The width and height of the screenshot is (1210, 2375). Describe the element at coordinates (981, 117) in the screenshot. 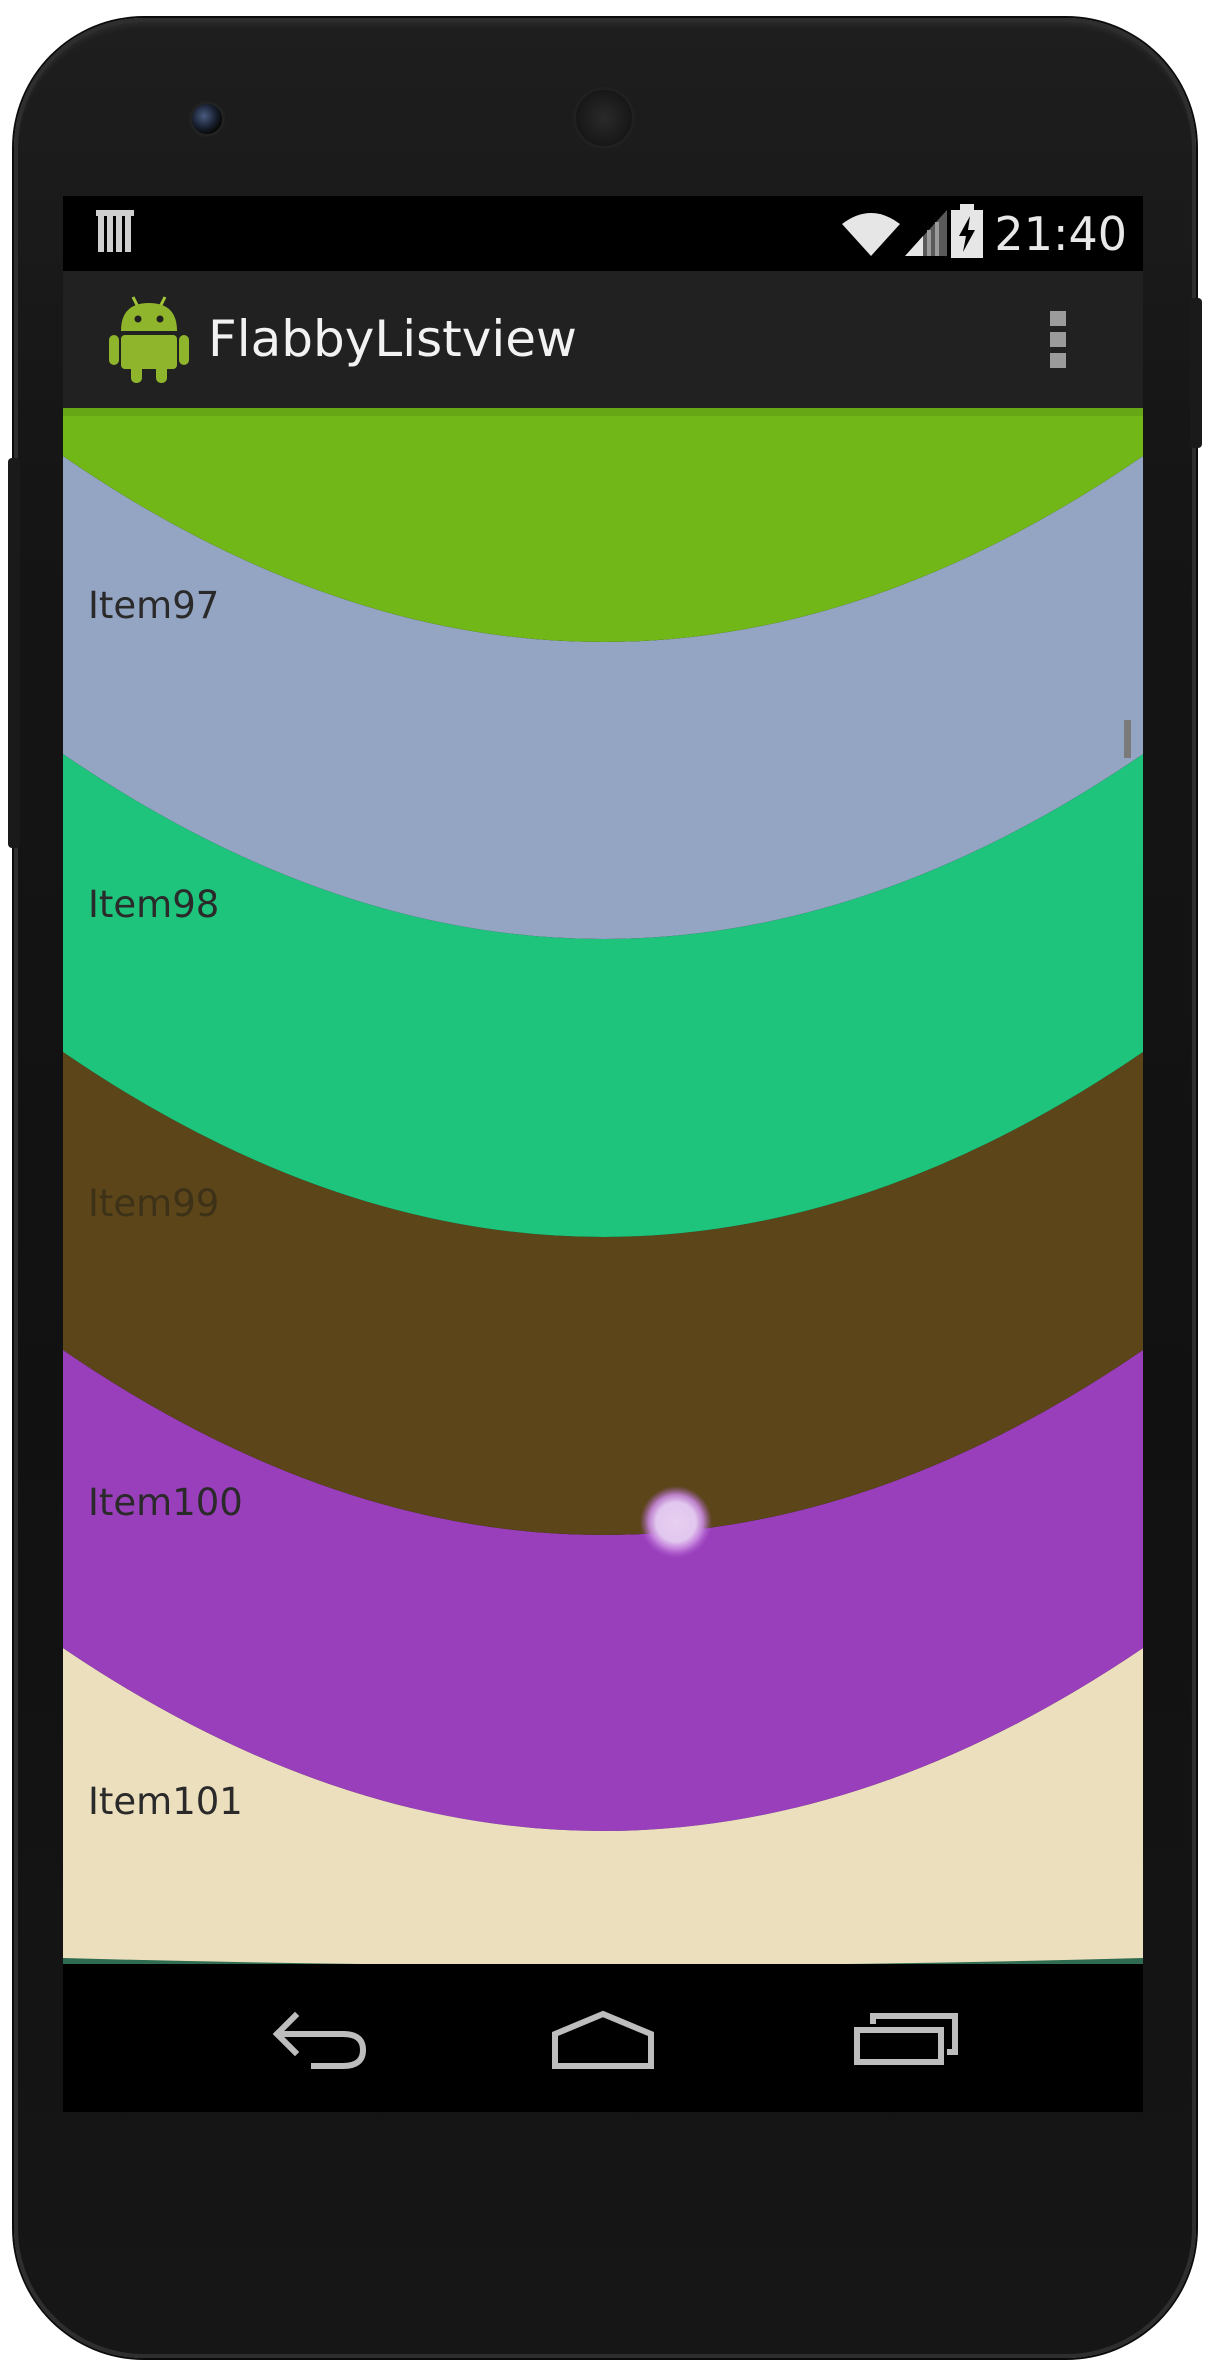

I see `proximity-sensor` at that location.